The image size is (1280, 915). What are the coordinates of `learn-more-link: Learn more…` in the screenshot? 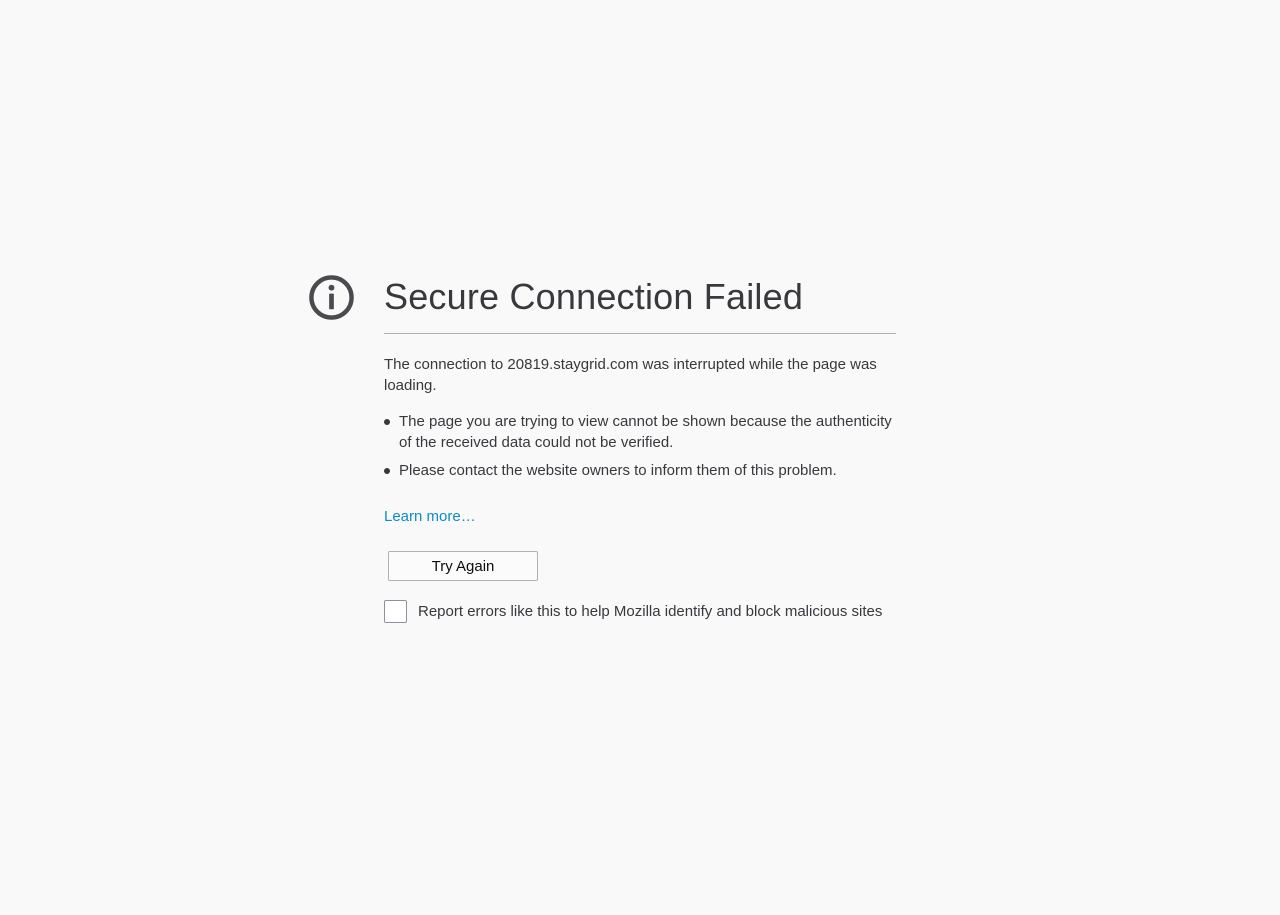 It's located at (430, 516).